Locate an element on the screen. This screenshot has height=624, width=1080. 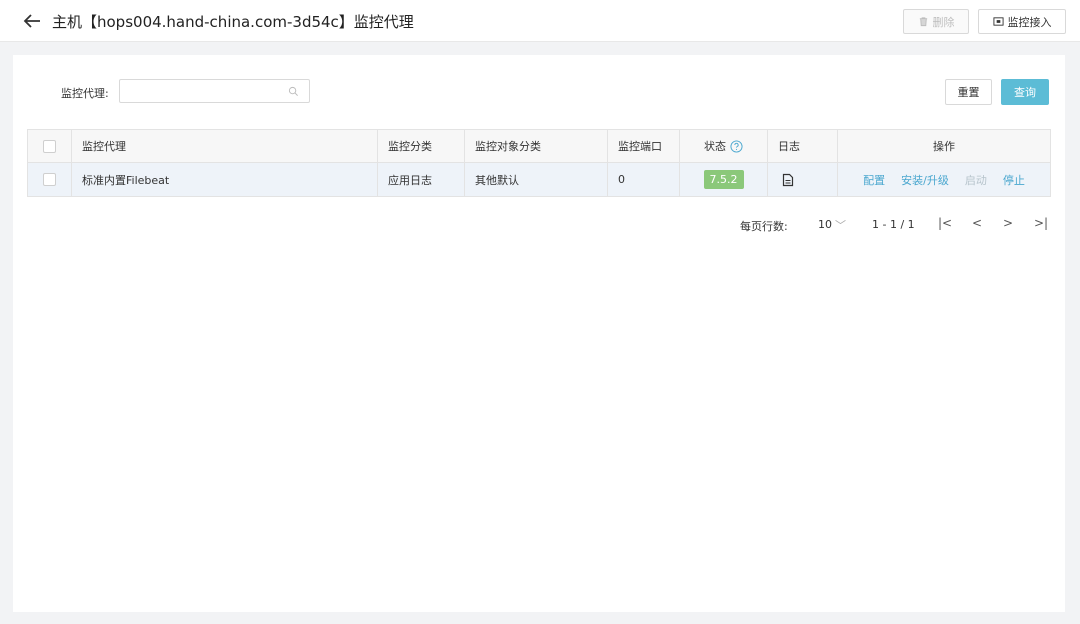
version-badge: 7.5.2 is located at coordinates (723, 179).